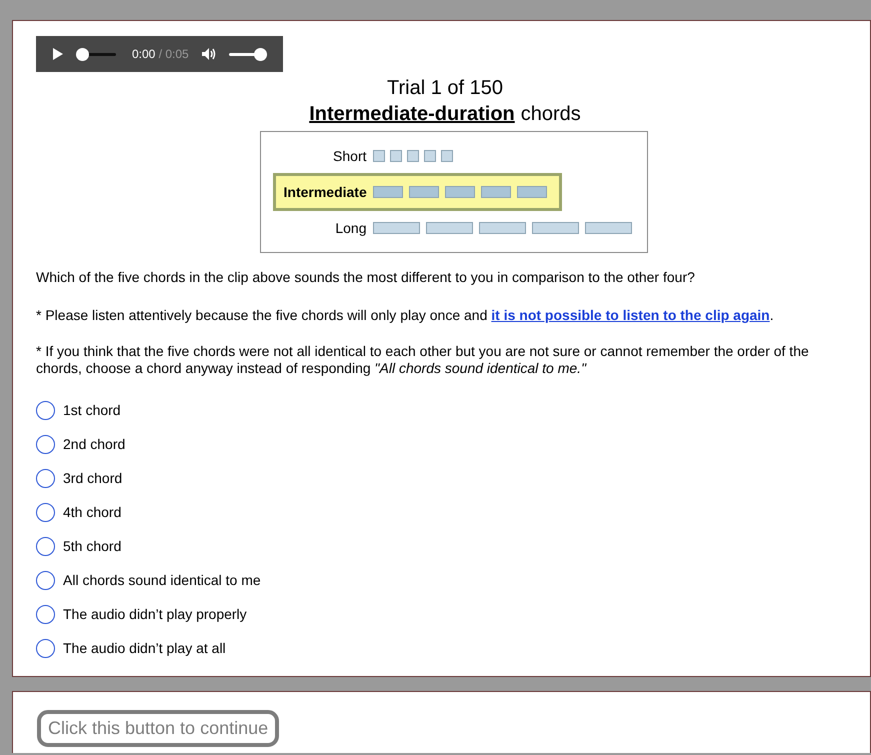 This screenshot has width=871, height=755. I want to click on current-time: 0:00, so click(144, 54).